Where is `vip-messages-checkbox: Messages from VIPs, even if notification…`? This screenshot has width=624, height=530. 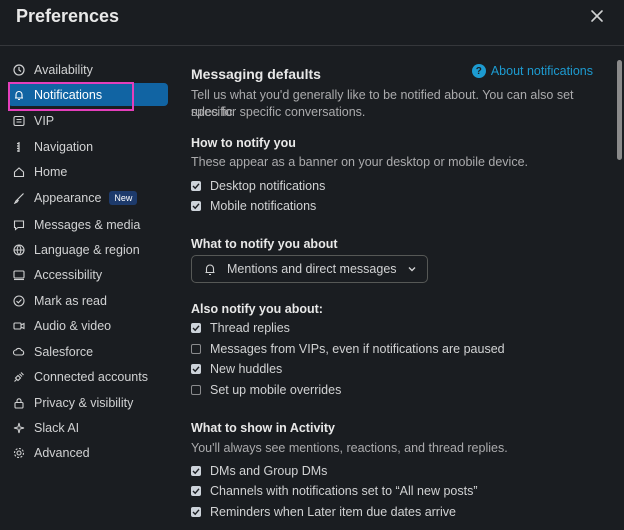 vip-messages-checkbox: Messages from VIPs, even if notification… is located at coordinates (348, 349).